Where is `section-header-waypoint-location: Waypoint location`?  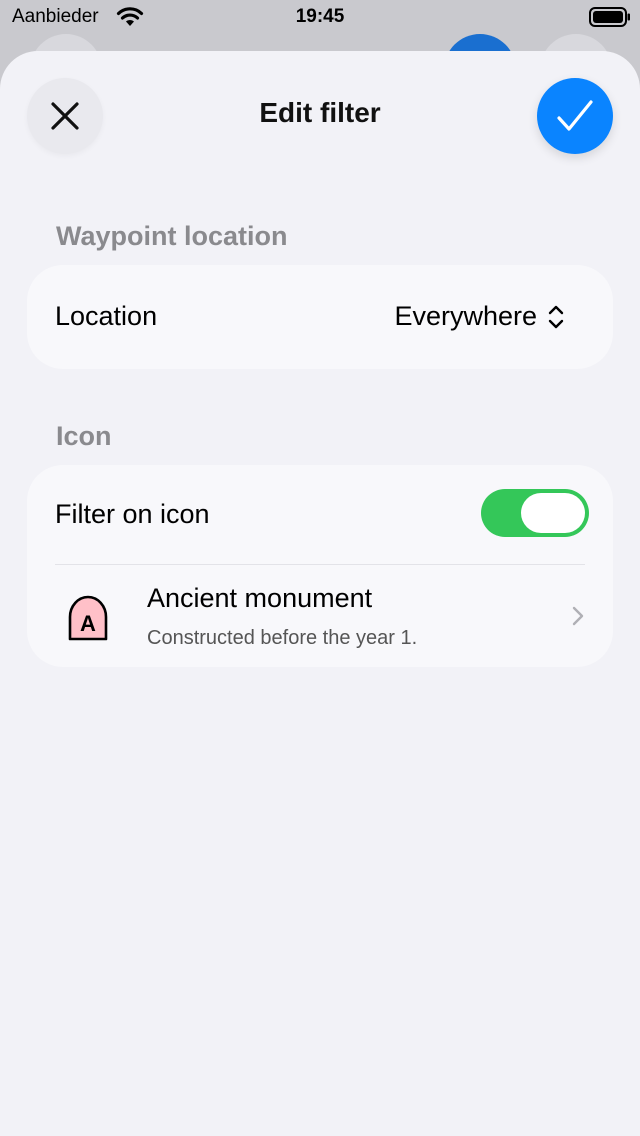
section-header-waypoint-location: Waypoint location is located at coordinates (172, 236).